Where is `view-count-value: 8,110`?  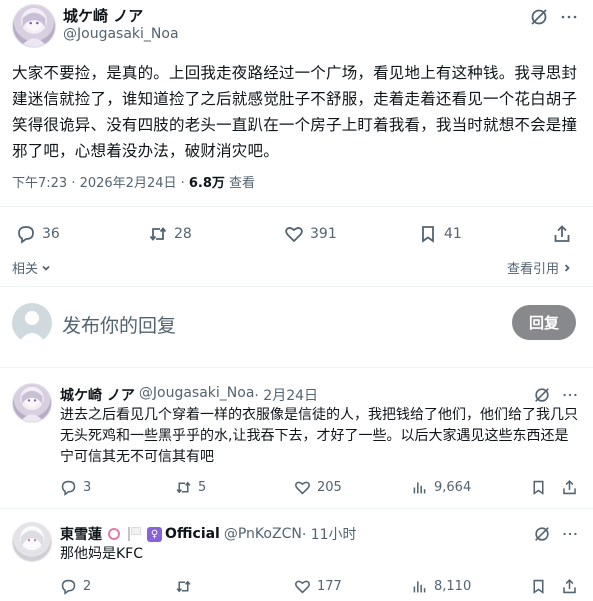 view-count-value: 8,110 is located at coordinates (453, 586).